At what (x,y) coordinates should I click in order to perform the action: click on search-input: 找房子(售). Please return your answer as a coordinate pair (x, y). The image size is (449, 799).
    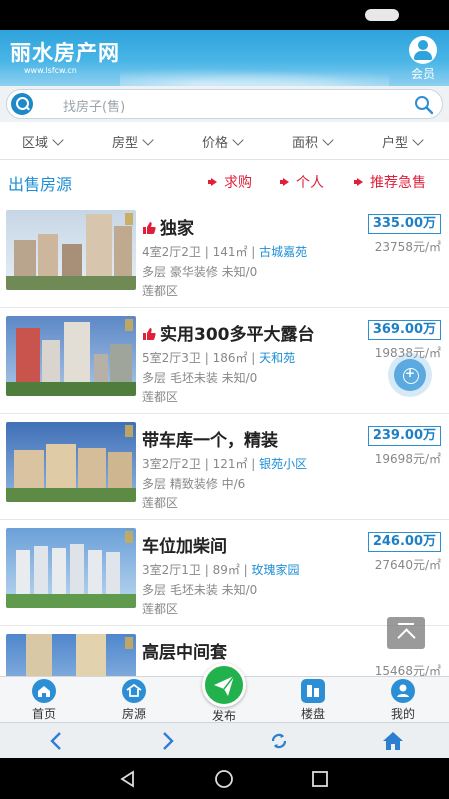
    Looking at the image, I should click on (224, 104).